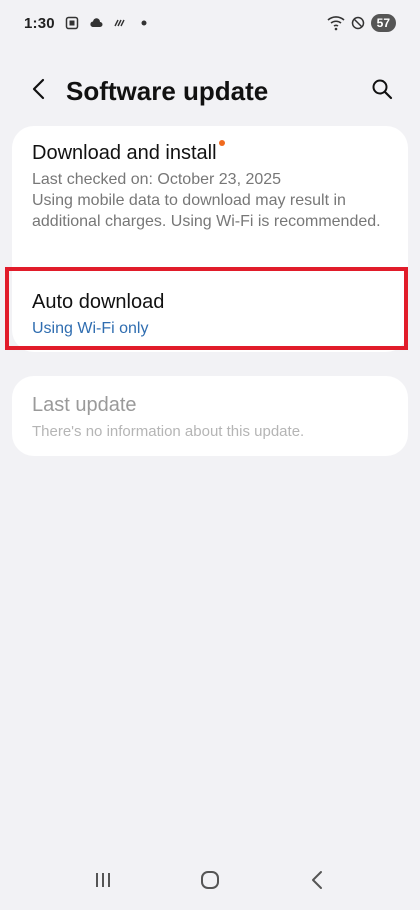 This screenshot has width=420, height=910. What do you see at coordinates (210, 306) in the screenshot?
I see `auto-download-item: Auto download Using Wi-Fi only` at bounding box center [210, 306].